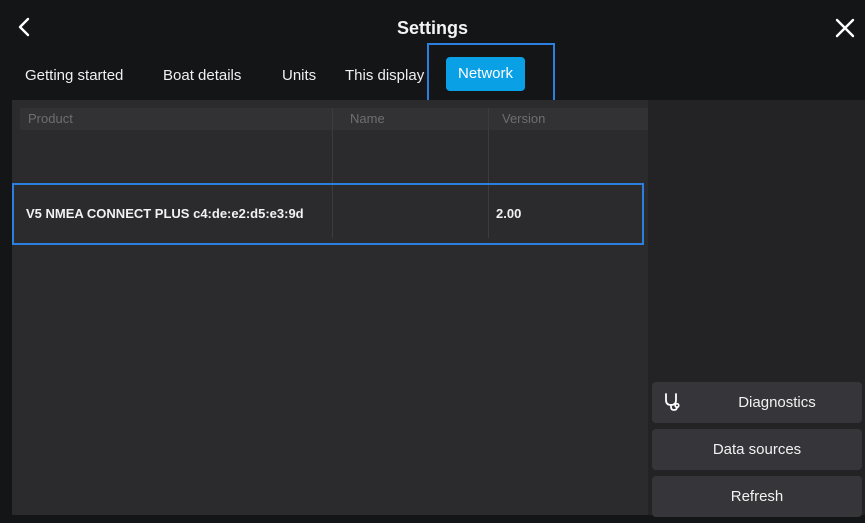 This screenshot has height=523, width=865. Describe the element at coordinates (74, 76) in the screenshot. I see `tab-getting-started: Getting started` at that location.